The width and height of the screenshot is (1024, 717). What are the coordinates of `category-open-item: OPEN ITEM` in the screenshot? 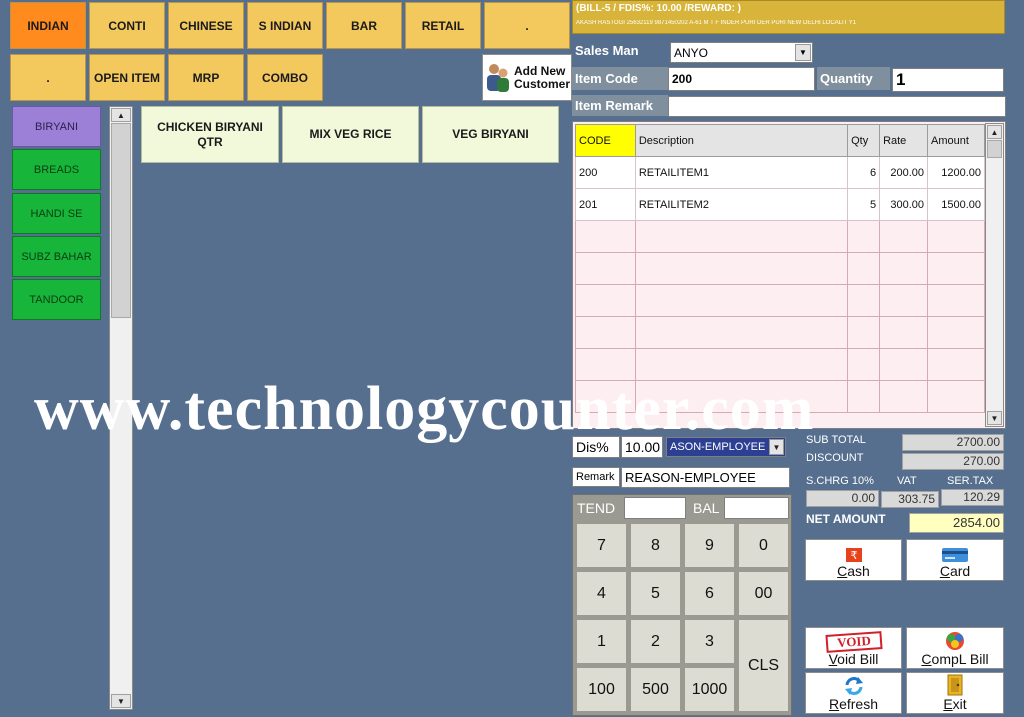 It's located at (127, 77).